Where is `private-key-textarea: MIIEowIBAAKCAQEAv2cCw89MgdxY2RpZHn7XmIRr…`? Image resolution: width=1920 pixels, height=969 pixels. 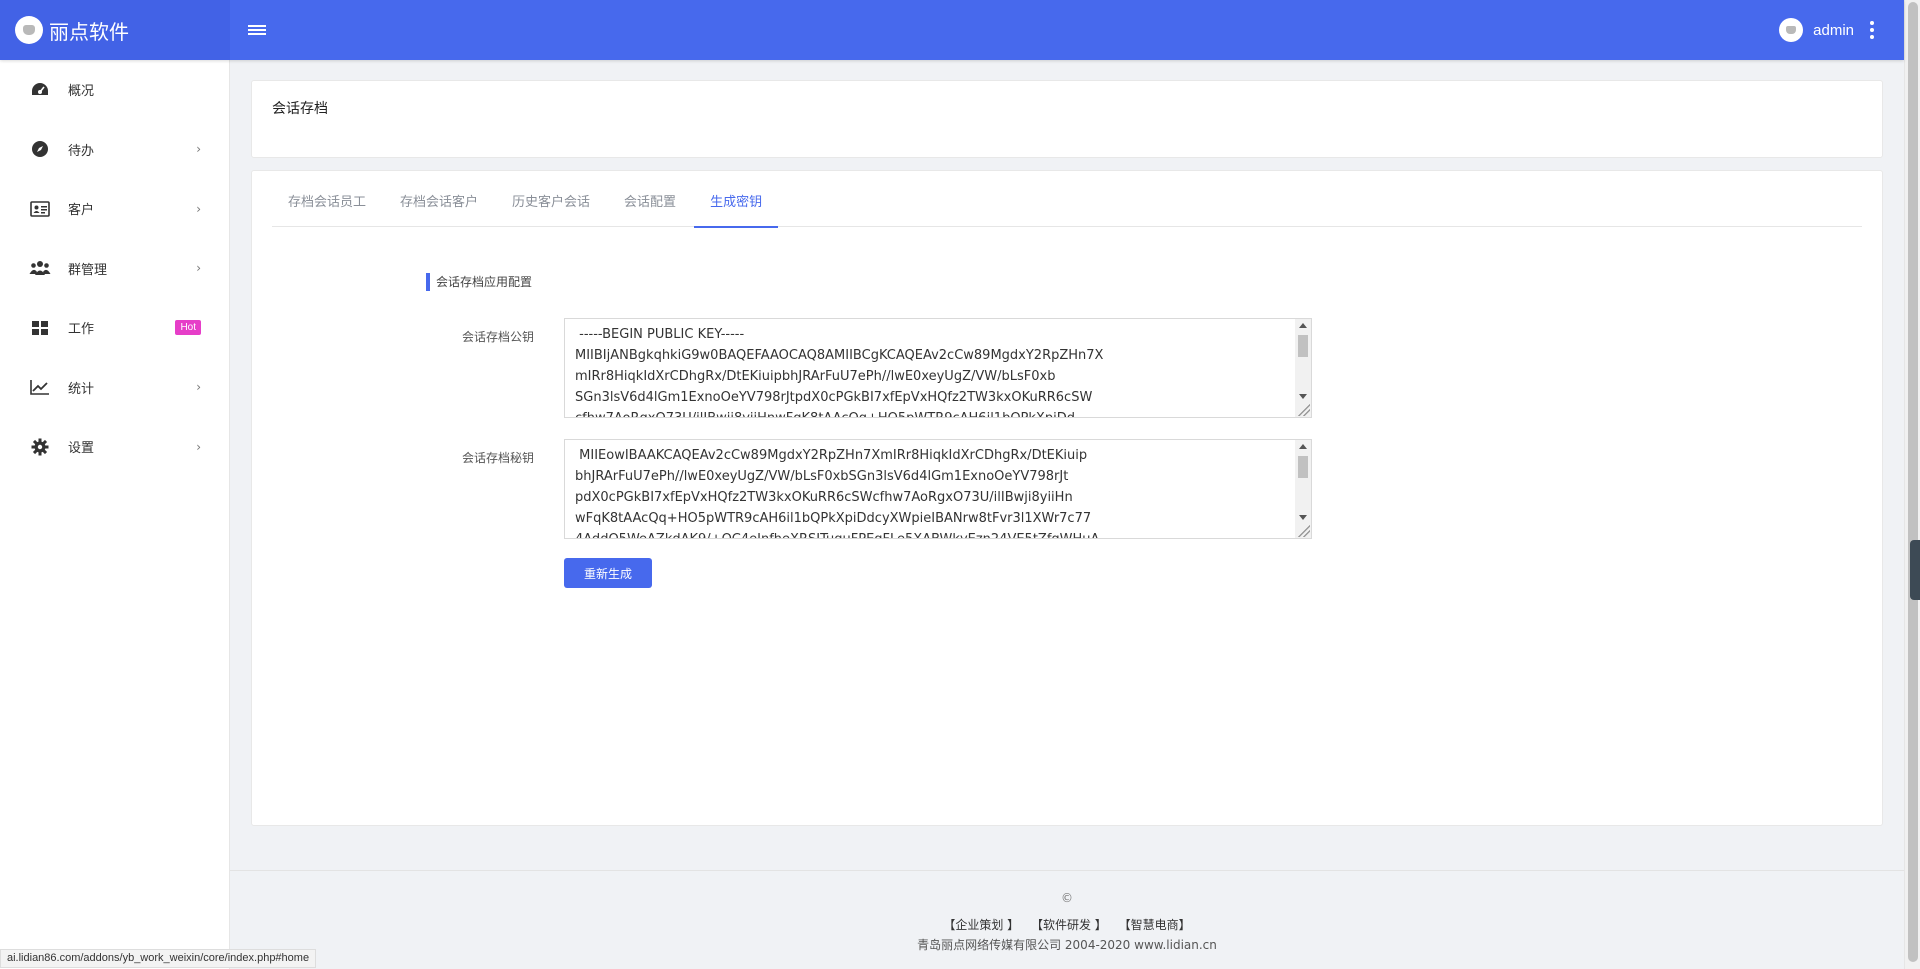 private-key-textarea: MIIEowIBAAKCAQEAv2cCw89MgdxY2RpZHn7XmIRr… is located at coordinates (931, 489).